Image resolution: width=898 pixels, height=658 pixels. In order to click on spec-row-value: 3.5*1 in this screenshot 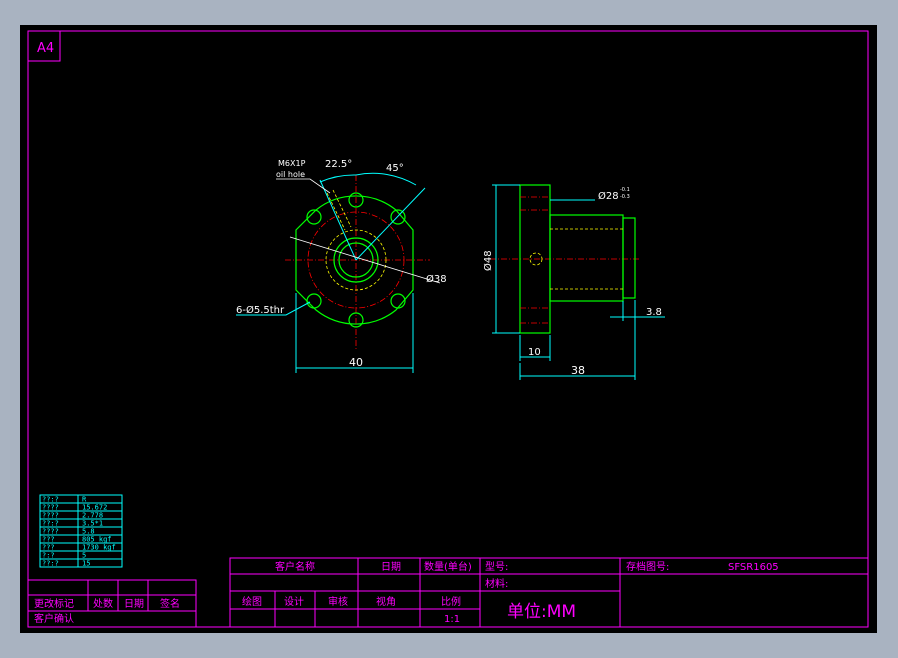, I will do `click(92, 524)`.